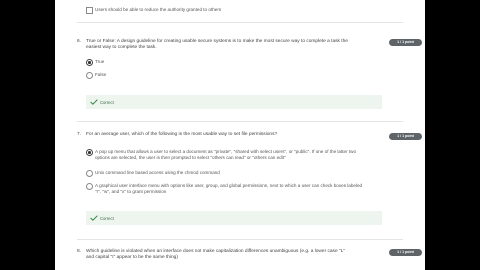  What do you see at coordinates (234, 218) in the screenshot?
I see `q7-feedback: Correct` at bounding box center [234, 218].